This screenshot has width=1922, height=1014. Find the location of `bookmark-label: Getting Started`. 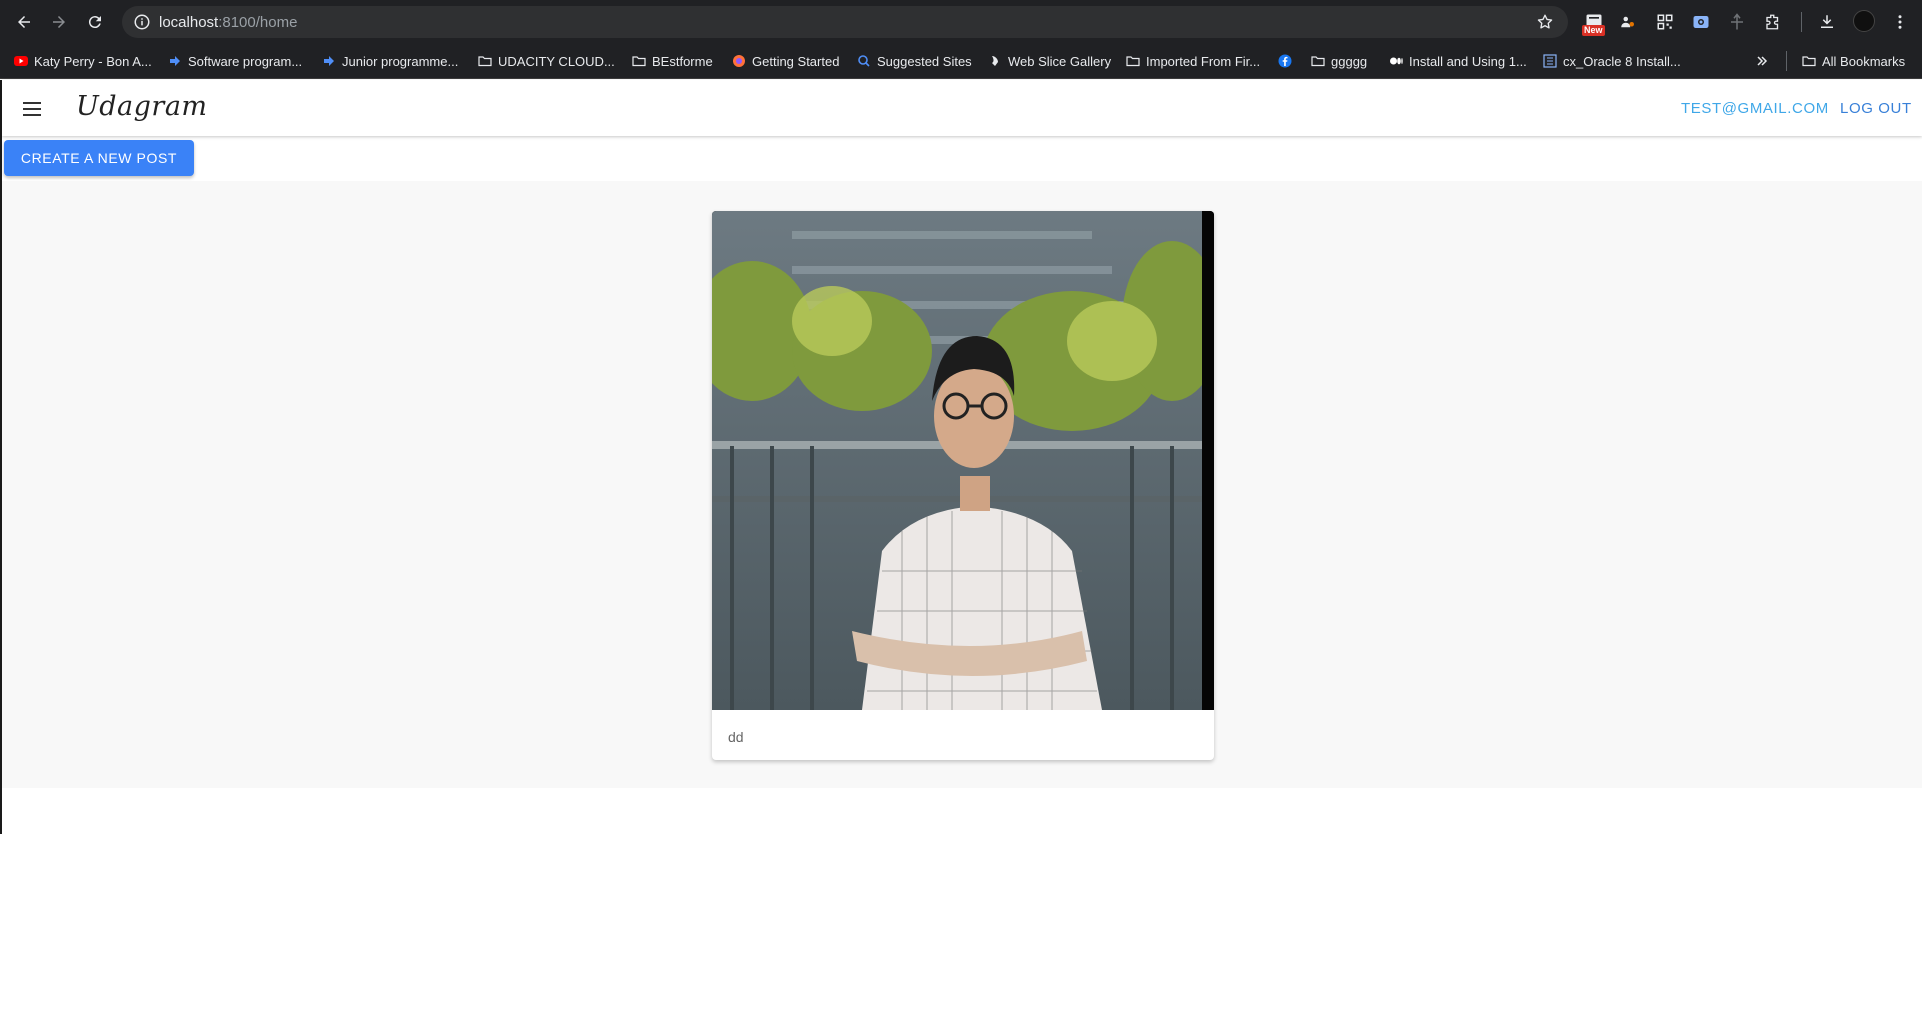

bookmark-label: Getting Started is located at coordinates (796, 61).